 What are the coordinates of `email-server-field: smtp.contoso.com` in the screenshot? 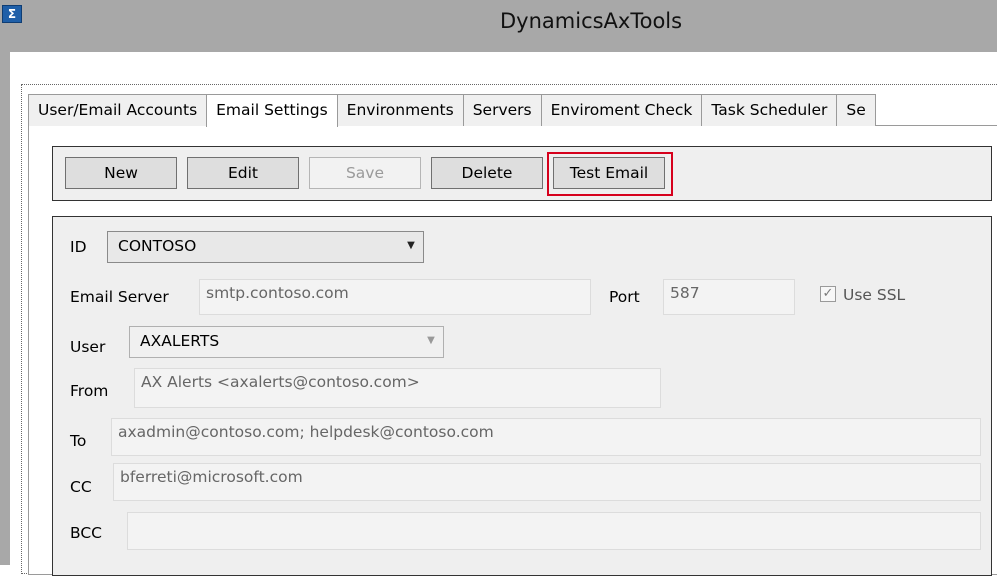 It's located at (395, 297).